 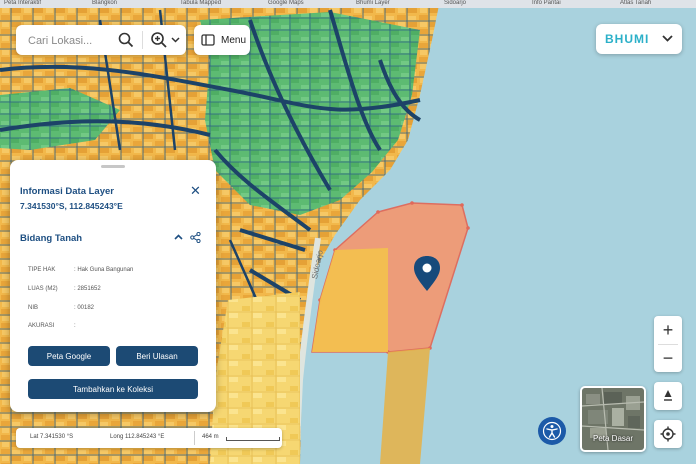 I want to click on attribute-value: : Hak Guna Bangunan, so click(x=104, y=270).